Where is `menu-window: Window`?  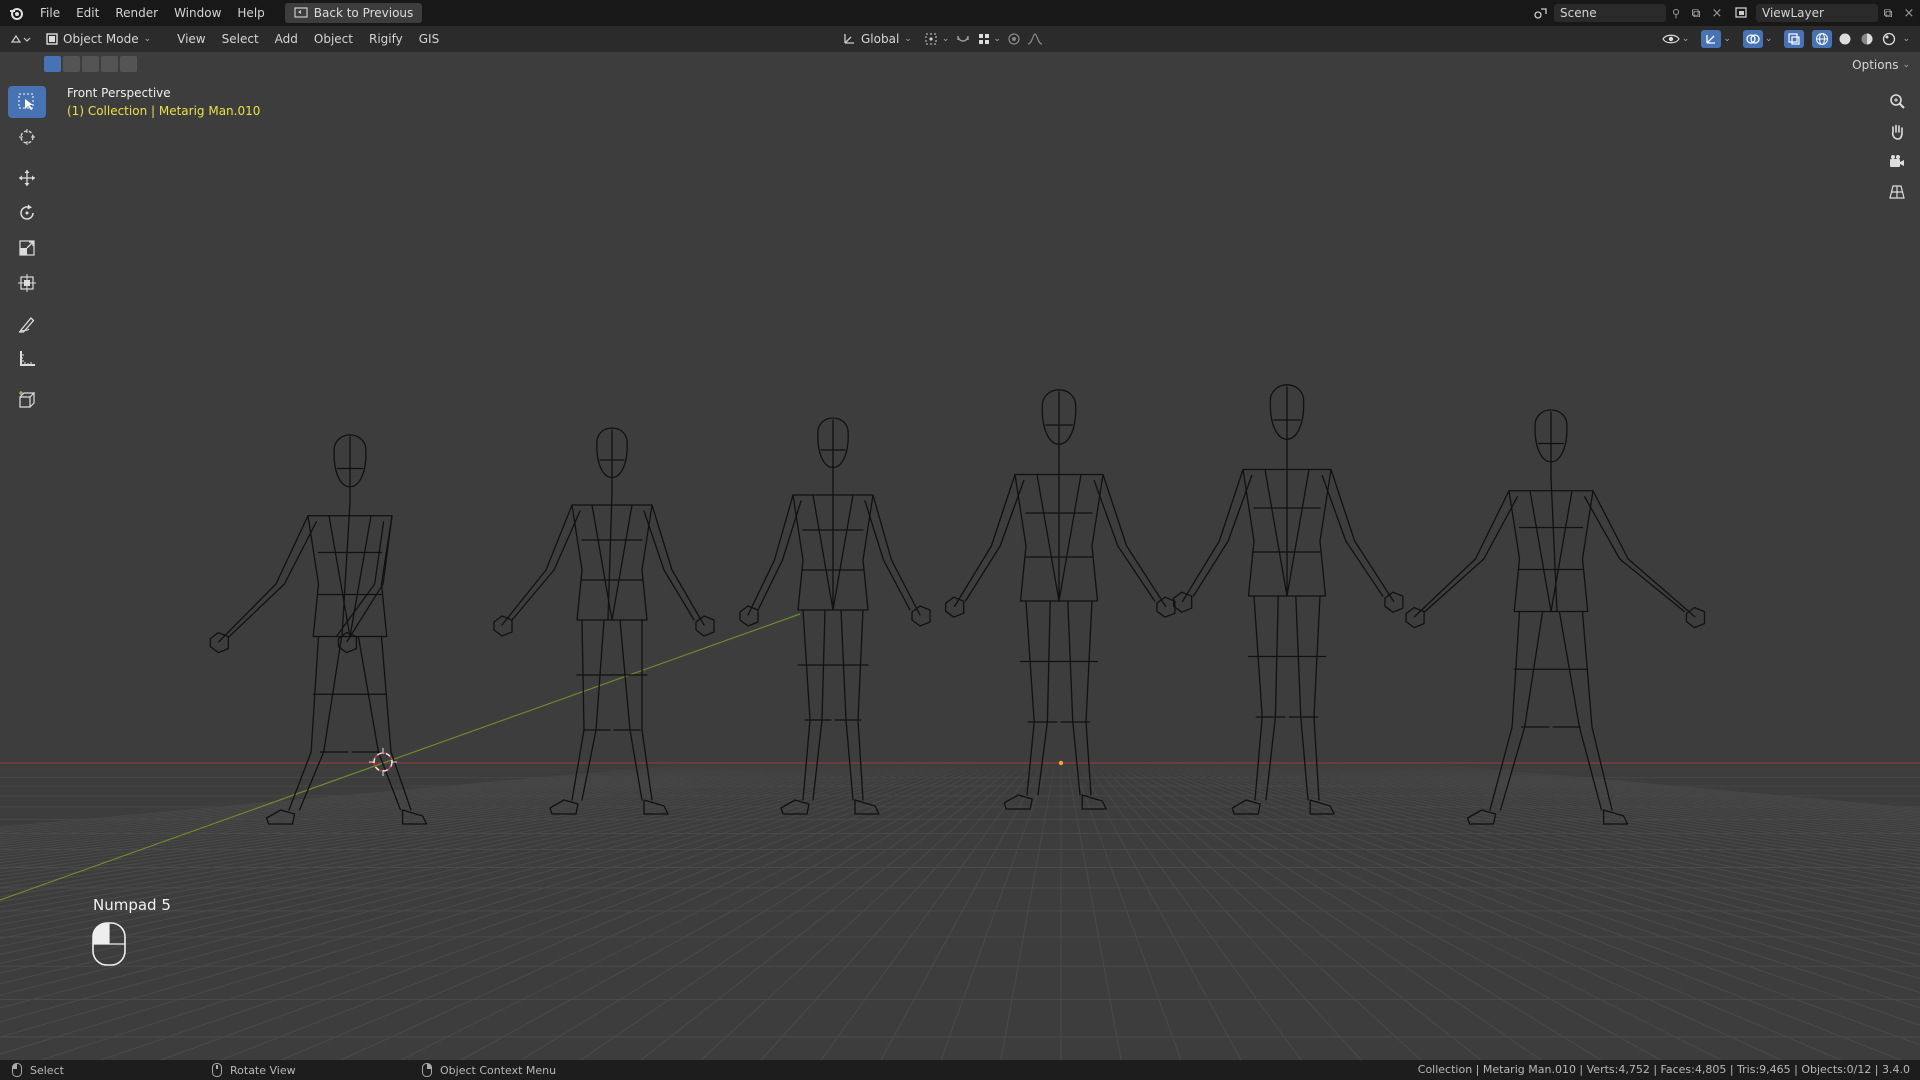
menu-window: Window is located at coordinates (197, 13).